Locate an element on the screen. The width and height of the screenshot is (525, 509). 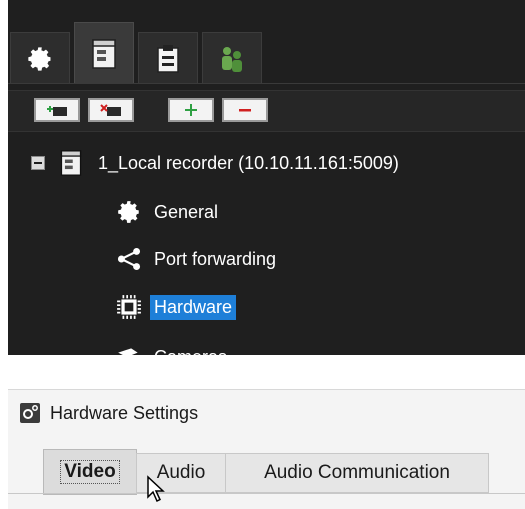
tab-clipboard is located at coordinates (168, 58).